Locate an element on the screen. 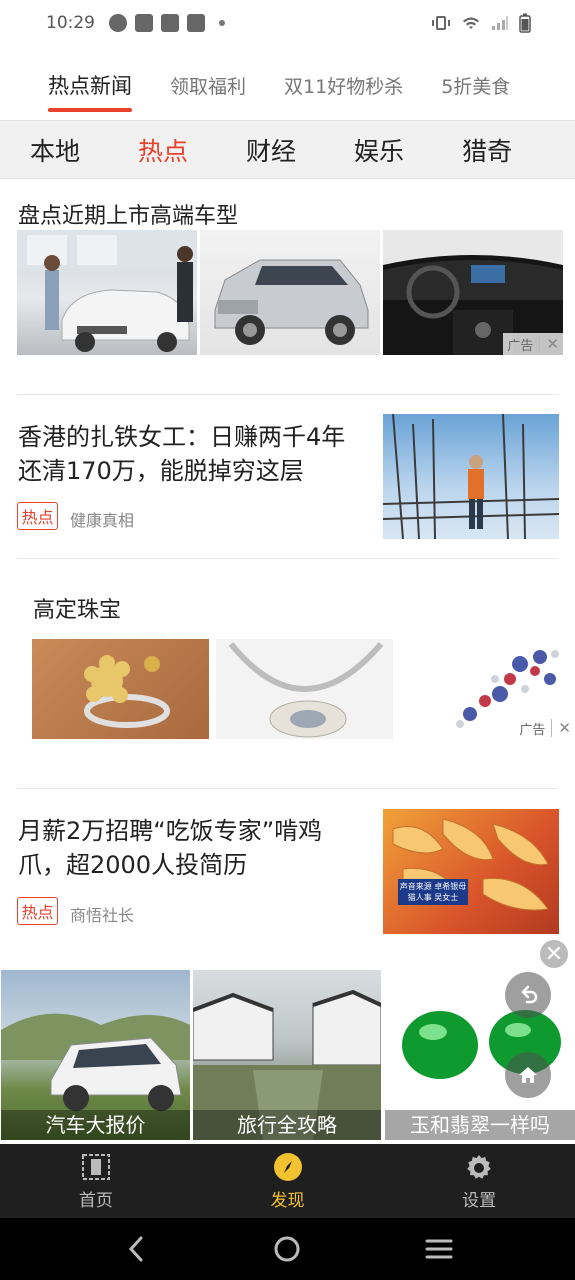  news-title: 月薪2万招聘“吃饭专家”啃鸡爪，超2000人投简历 is located at coordinates (188, 848).